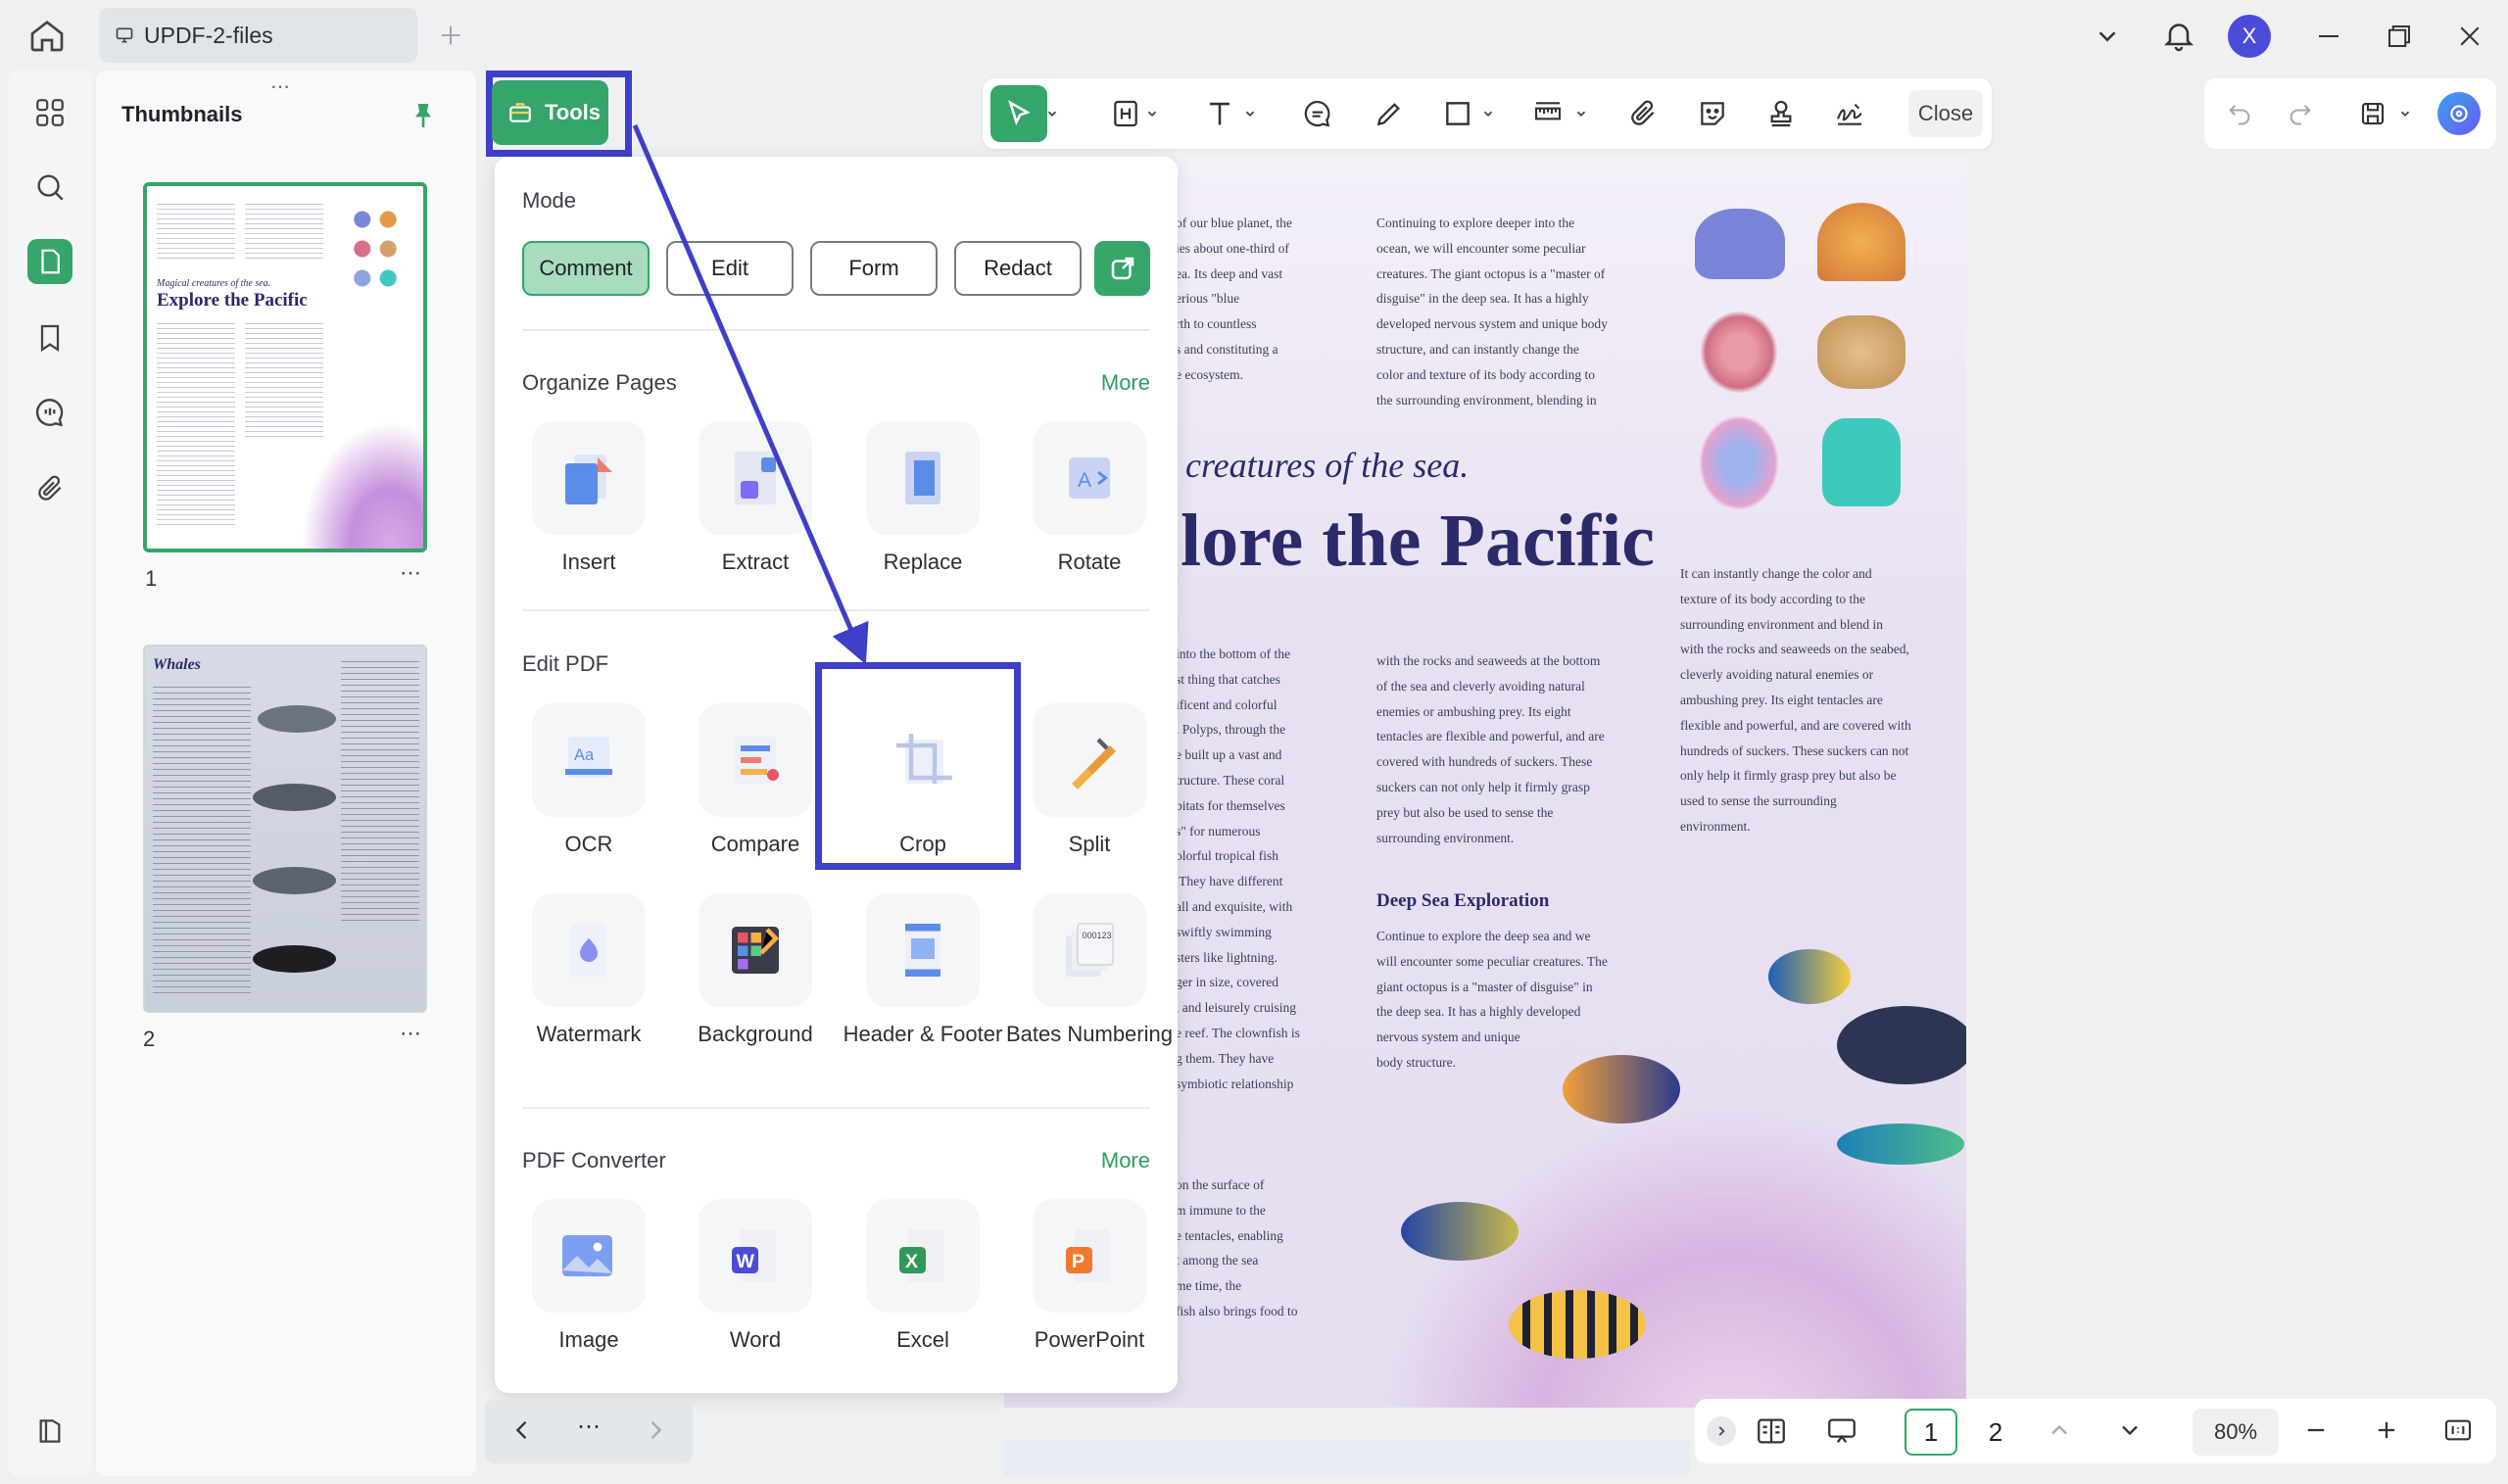  What do you see at coordinates (2236, 1432) in the screenshot?
I see `zoom-level: 80%` at bounding box center [2236, 1432].